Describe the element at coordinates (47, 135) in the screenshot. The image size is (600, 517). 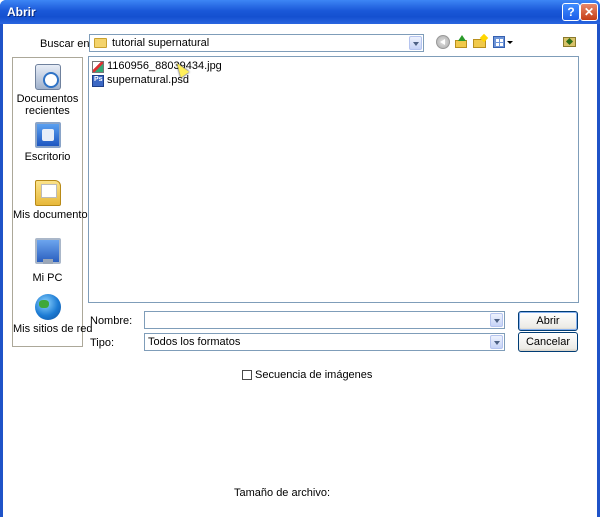
I see `desktop-icon` at that location.